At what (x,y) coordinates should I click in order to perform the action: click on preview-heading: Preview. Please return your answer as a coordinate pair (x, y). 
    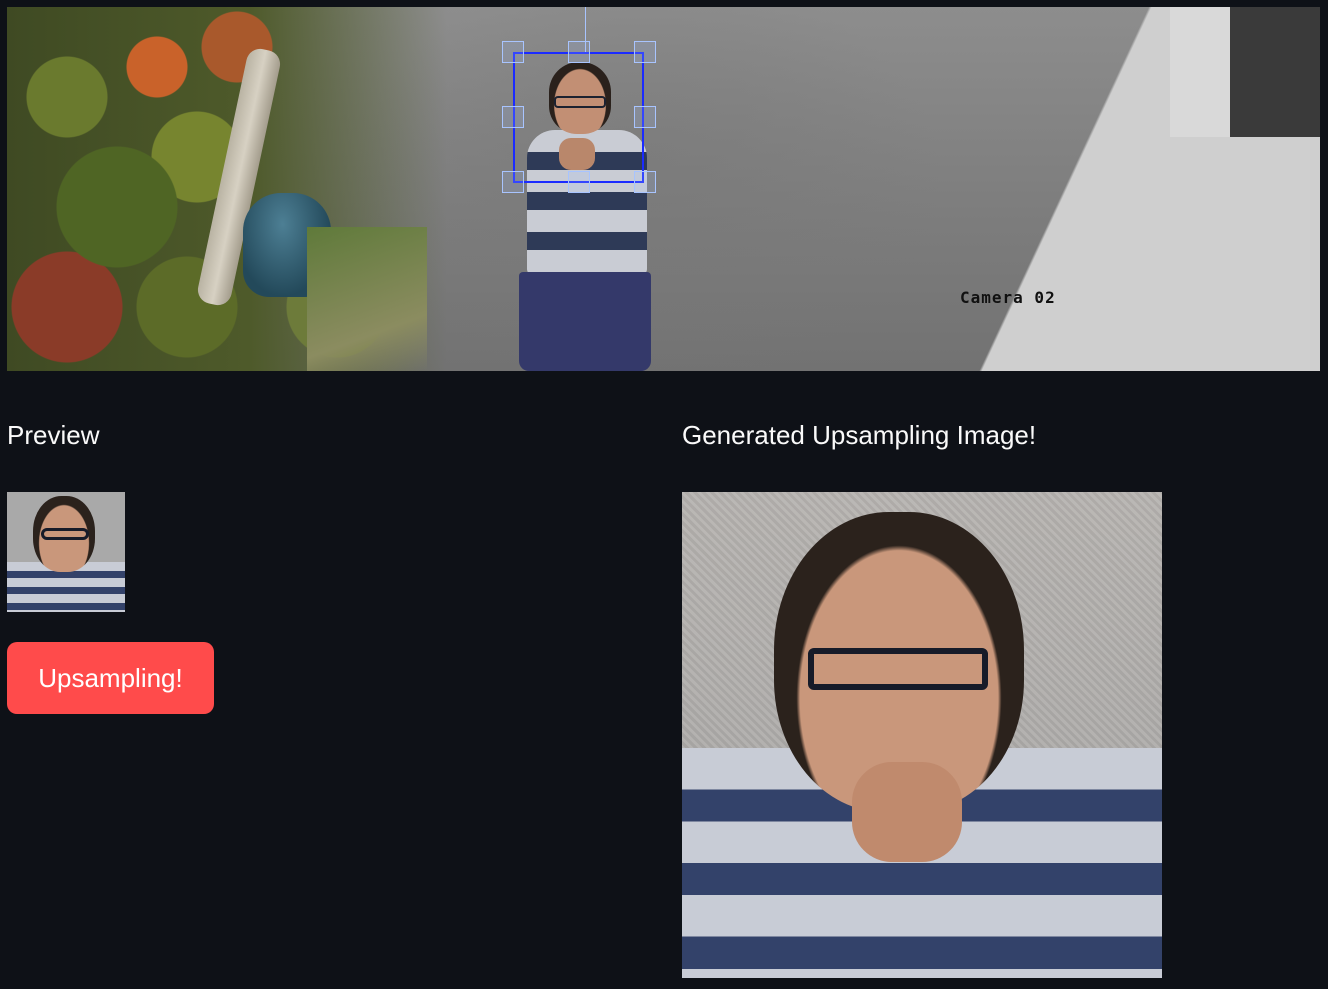
    Looking at the image, I should click on (53, 435).